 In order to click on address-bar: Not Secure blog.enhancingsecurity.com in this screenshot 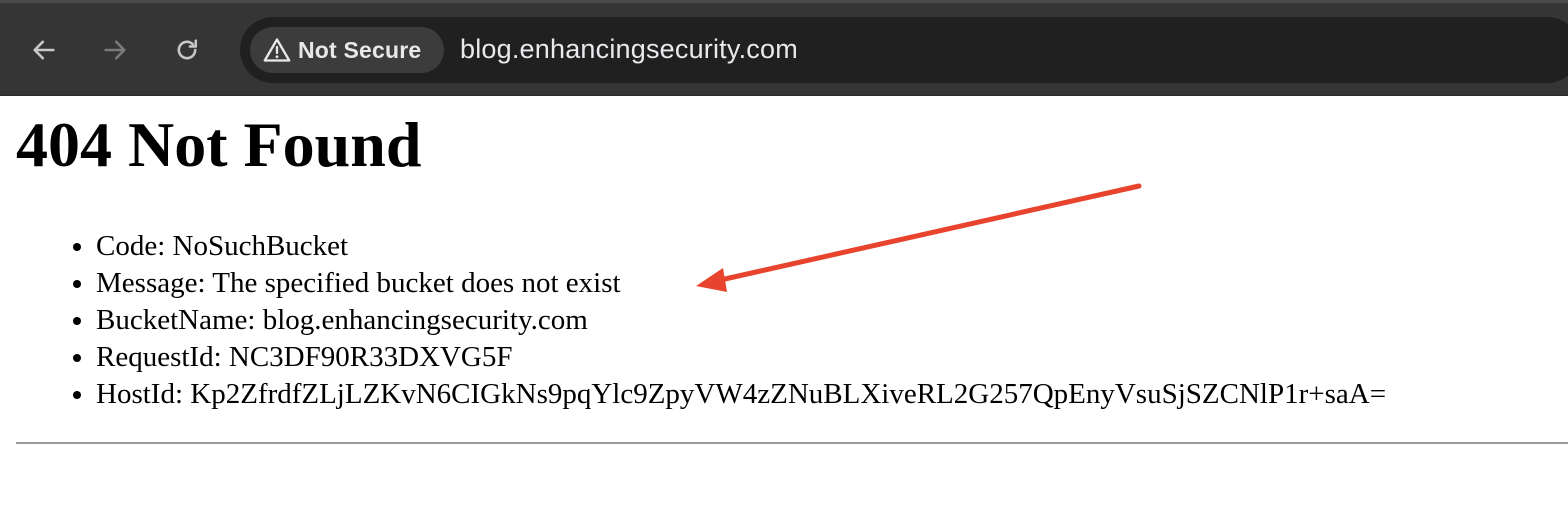, I will do `click(904, 50)`.